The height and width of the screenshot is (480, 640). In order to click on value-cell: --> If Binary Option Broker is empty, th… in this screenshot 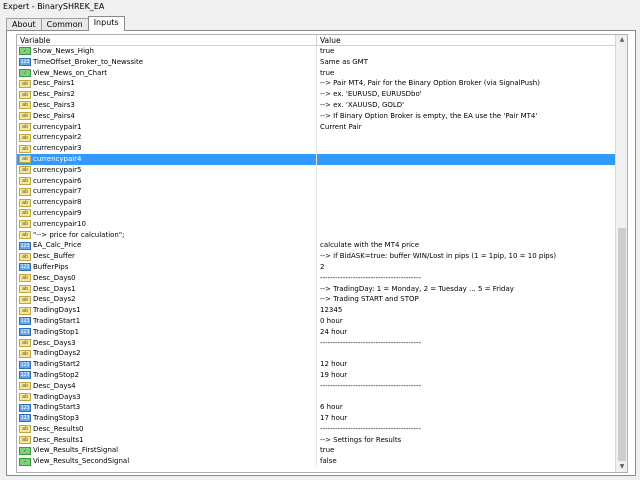, I will do `click(472, 116)`.